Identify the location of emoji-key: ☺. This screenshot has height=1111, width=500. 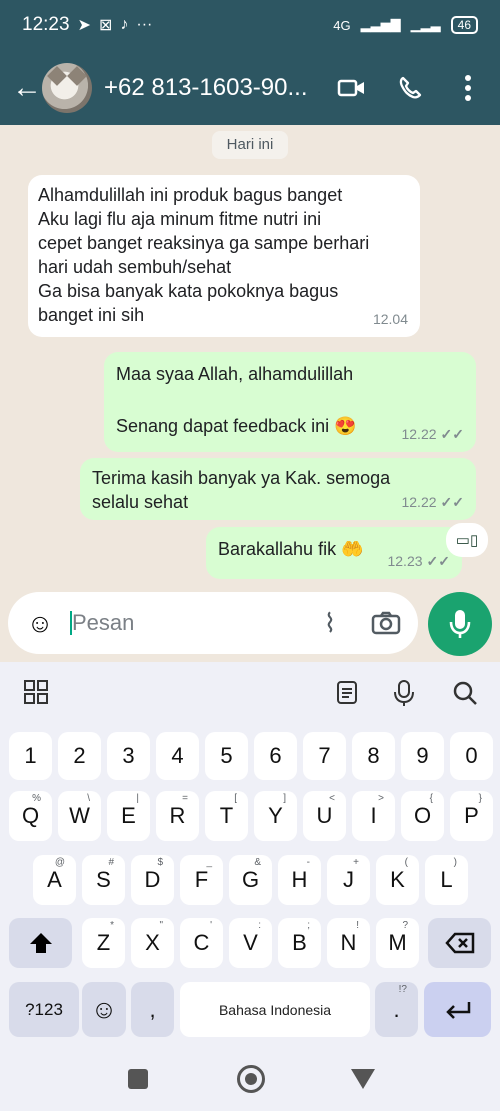
(104, 1009).